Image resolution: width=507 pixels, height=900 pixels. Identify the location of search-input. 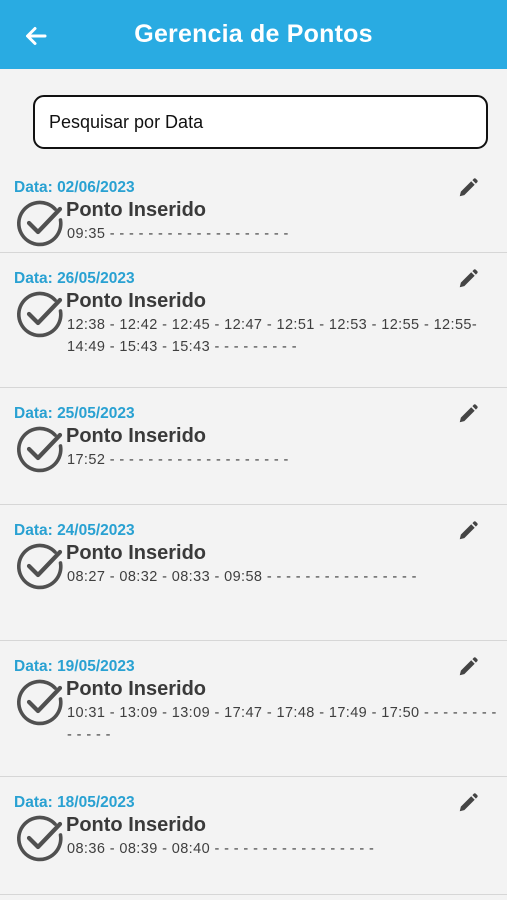
(260, 122).